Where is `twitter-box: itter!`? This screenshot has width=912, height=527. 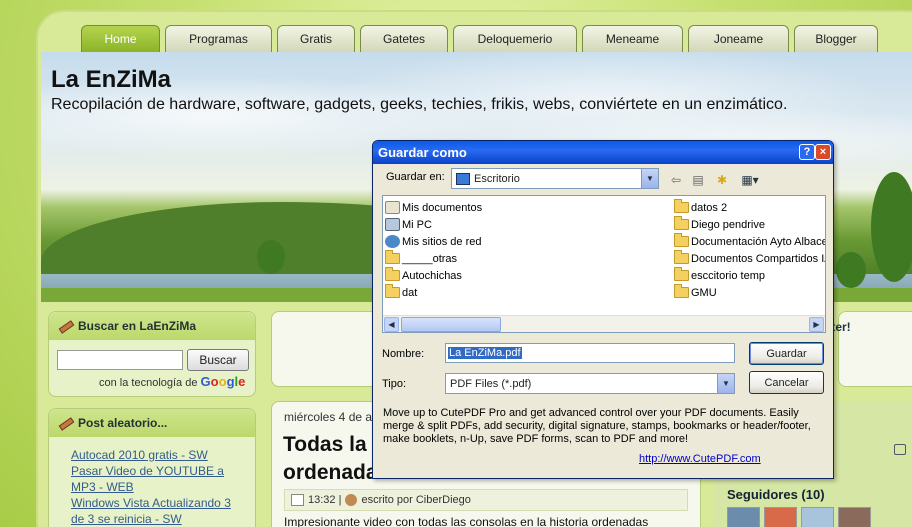
twitter-box: itter! is located at coordinates (868, 349).